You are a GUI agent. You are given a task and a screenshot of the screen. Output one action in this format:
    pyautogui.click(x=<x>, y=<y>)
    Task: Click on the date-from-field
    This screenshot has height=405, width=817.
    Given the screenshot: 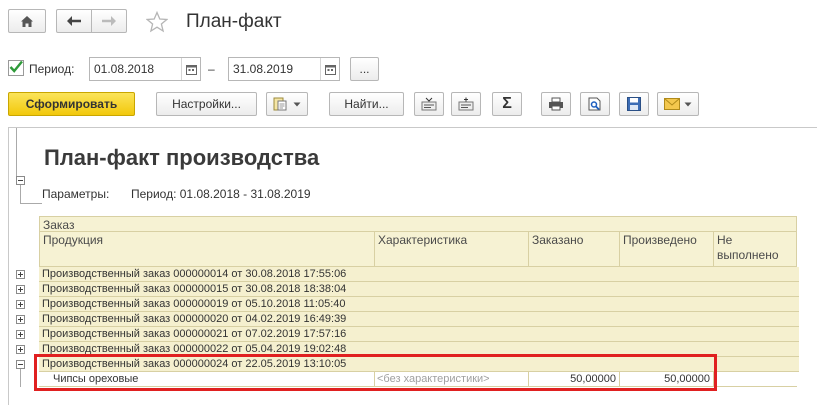 What is the action you would take?
    pyautogui.click(x=145, y=69)
    